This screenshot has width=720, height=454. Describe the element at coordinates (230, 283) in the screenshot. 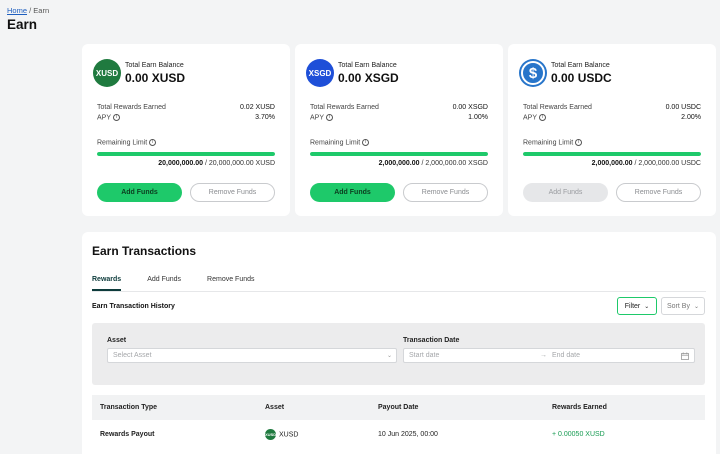

I see `tab-remove-funds: Remove Funds` at that location.